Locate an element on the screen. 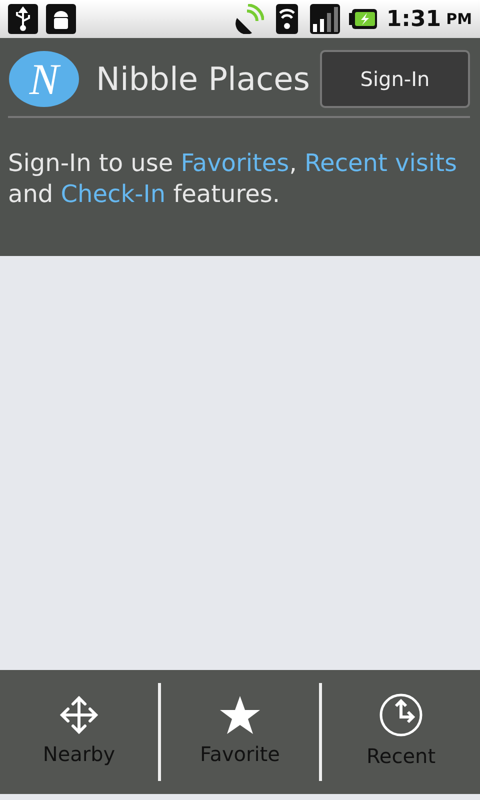 The width and height of the screenshot is (480, 800). app-logo: N is located at coordinates (44, 79).